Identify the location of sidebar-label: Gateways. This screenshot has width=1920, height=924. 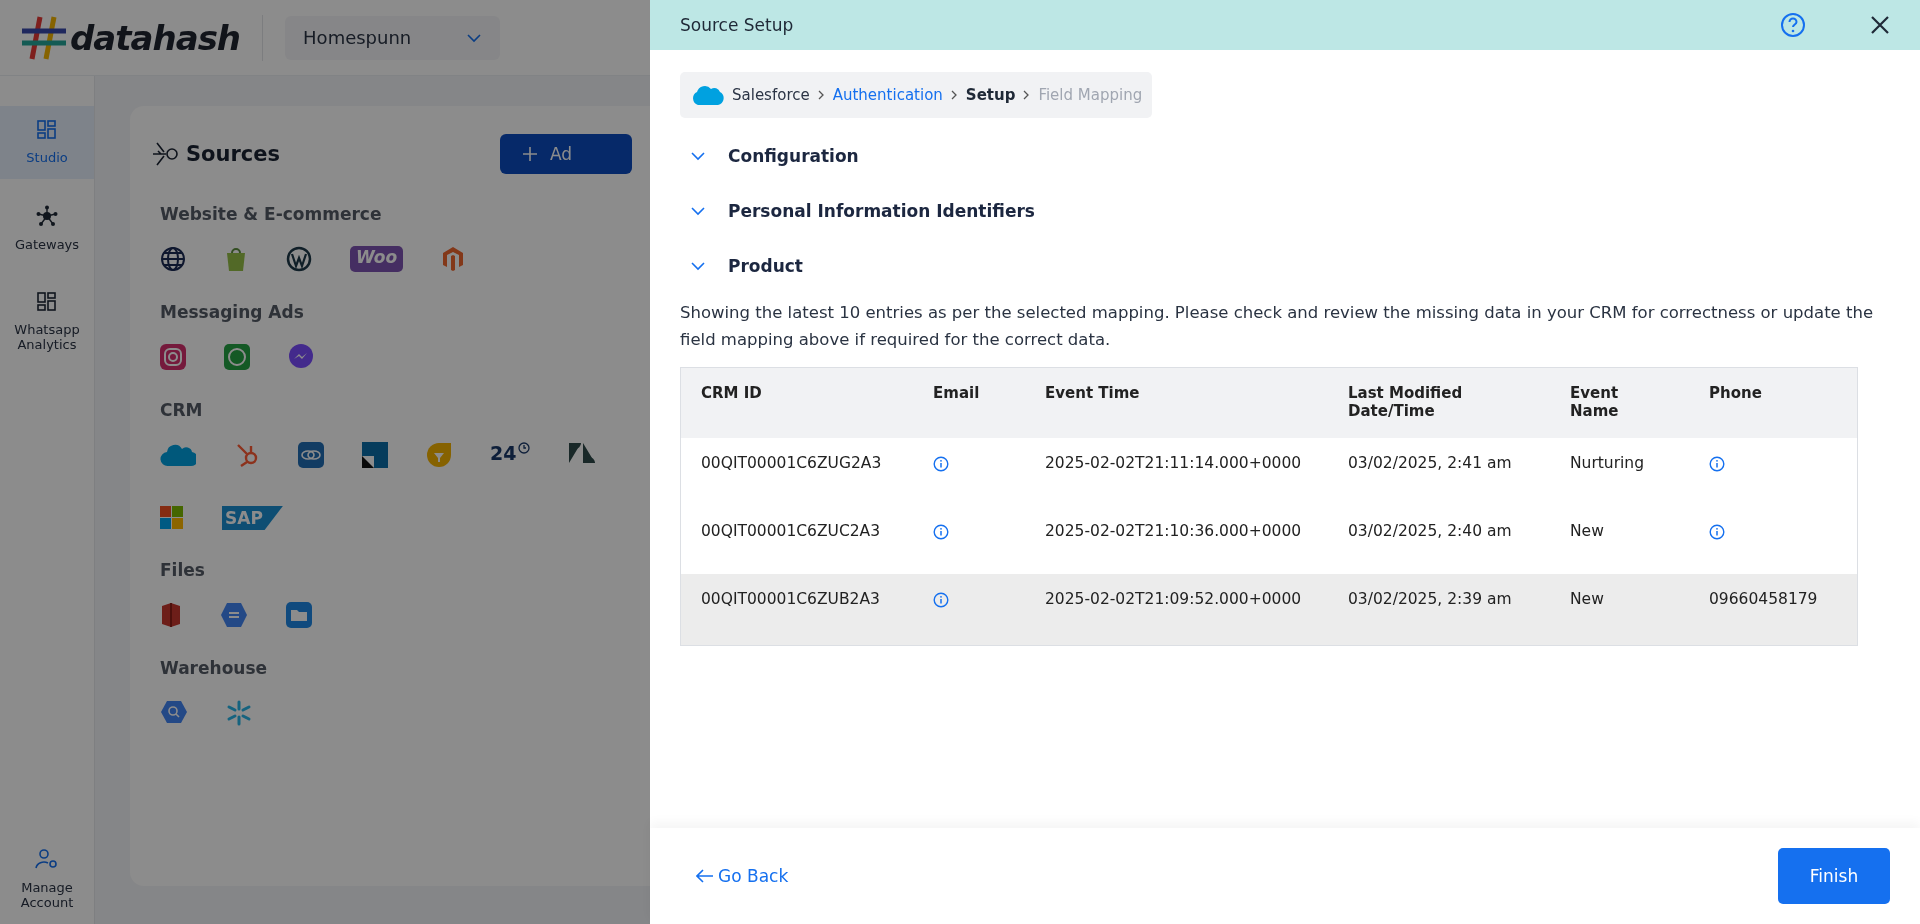
(47, 244).